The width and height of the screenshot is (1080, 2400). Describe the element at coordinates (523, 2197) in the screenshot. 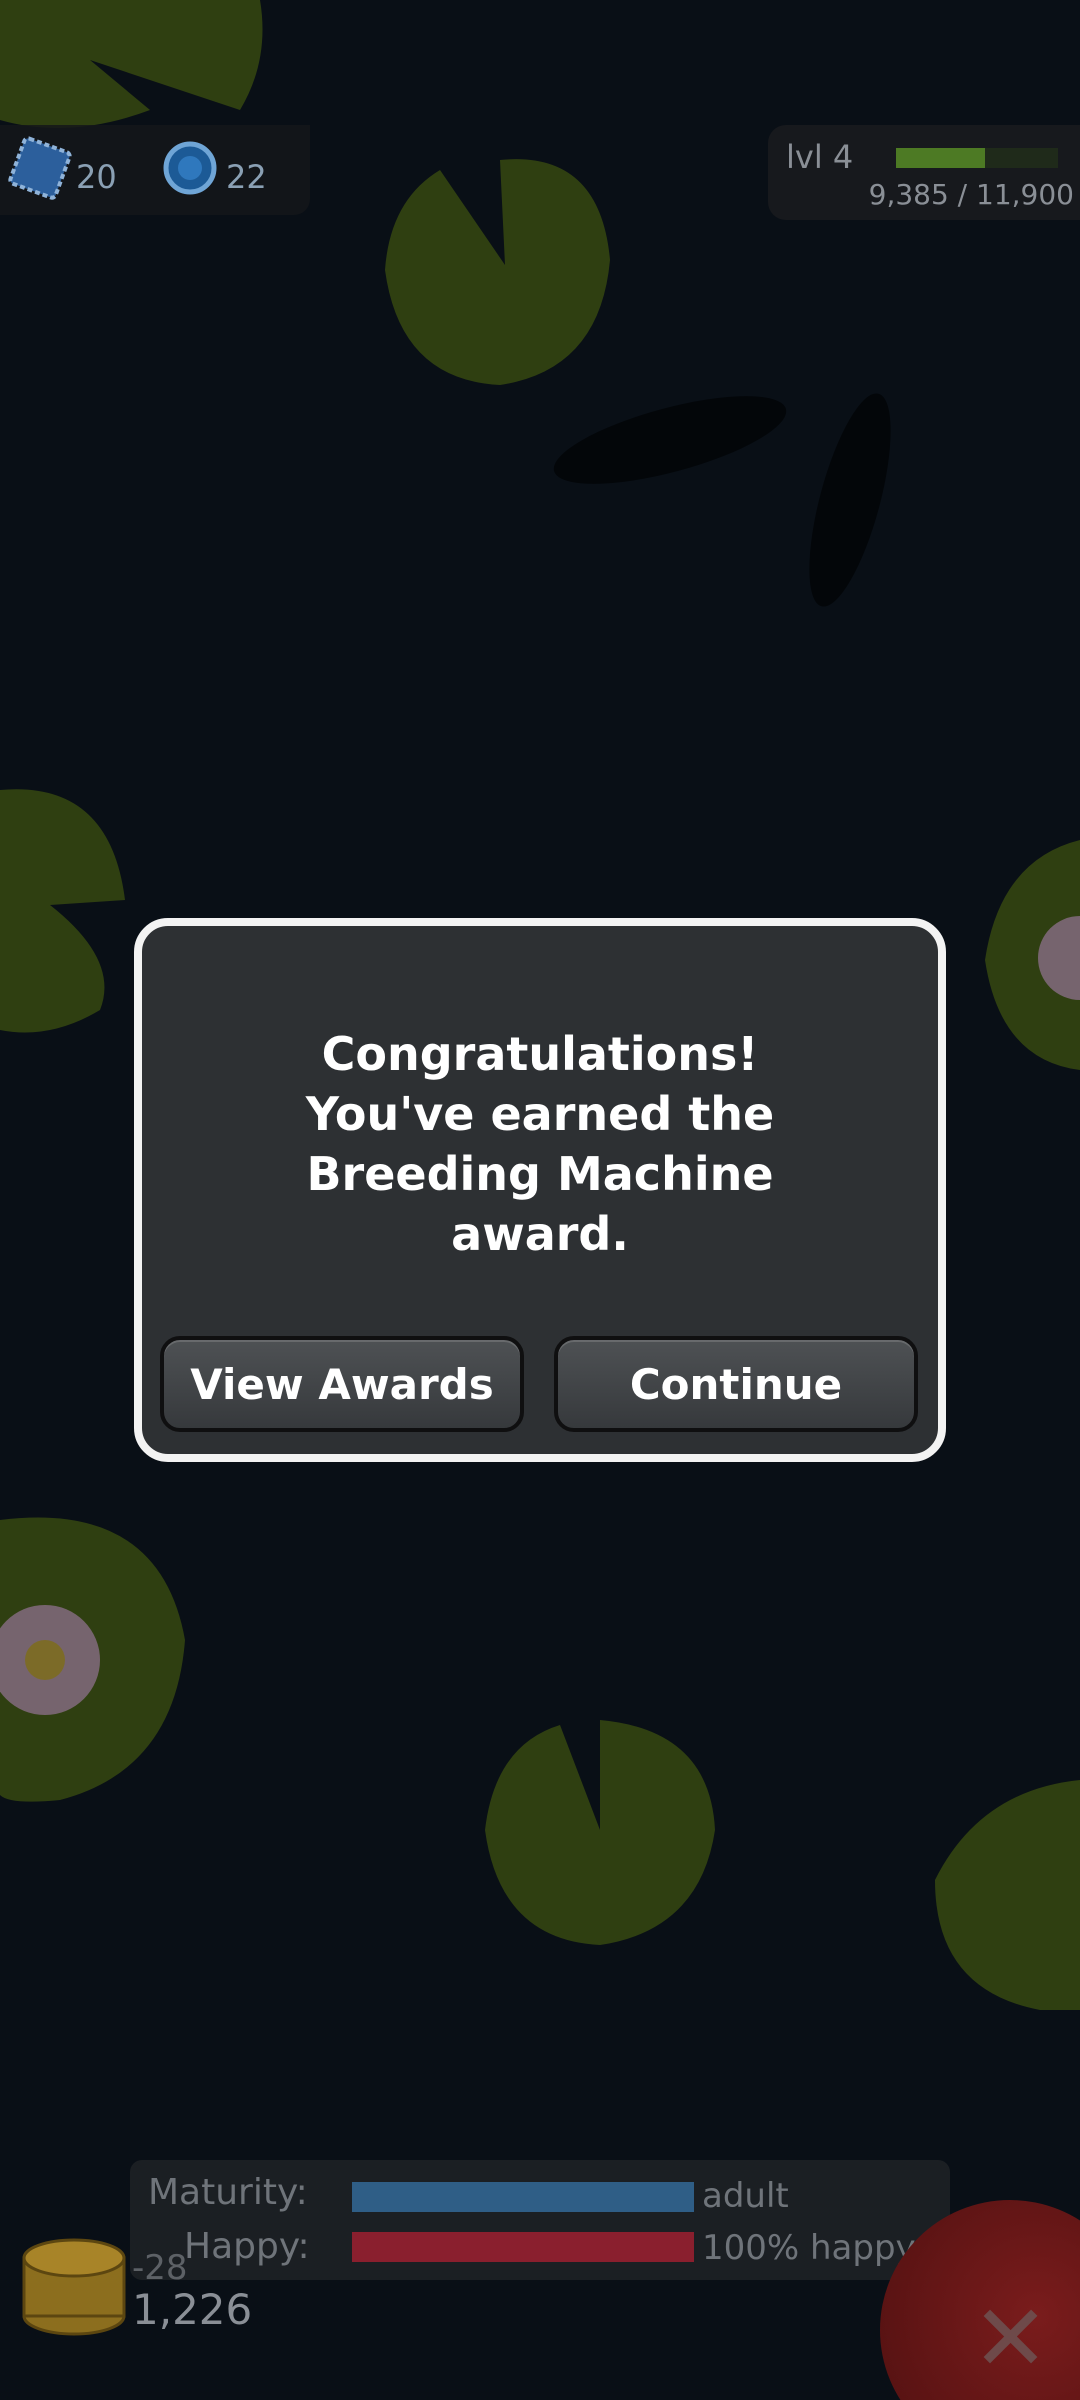

I see `maturity-bar` at that location.